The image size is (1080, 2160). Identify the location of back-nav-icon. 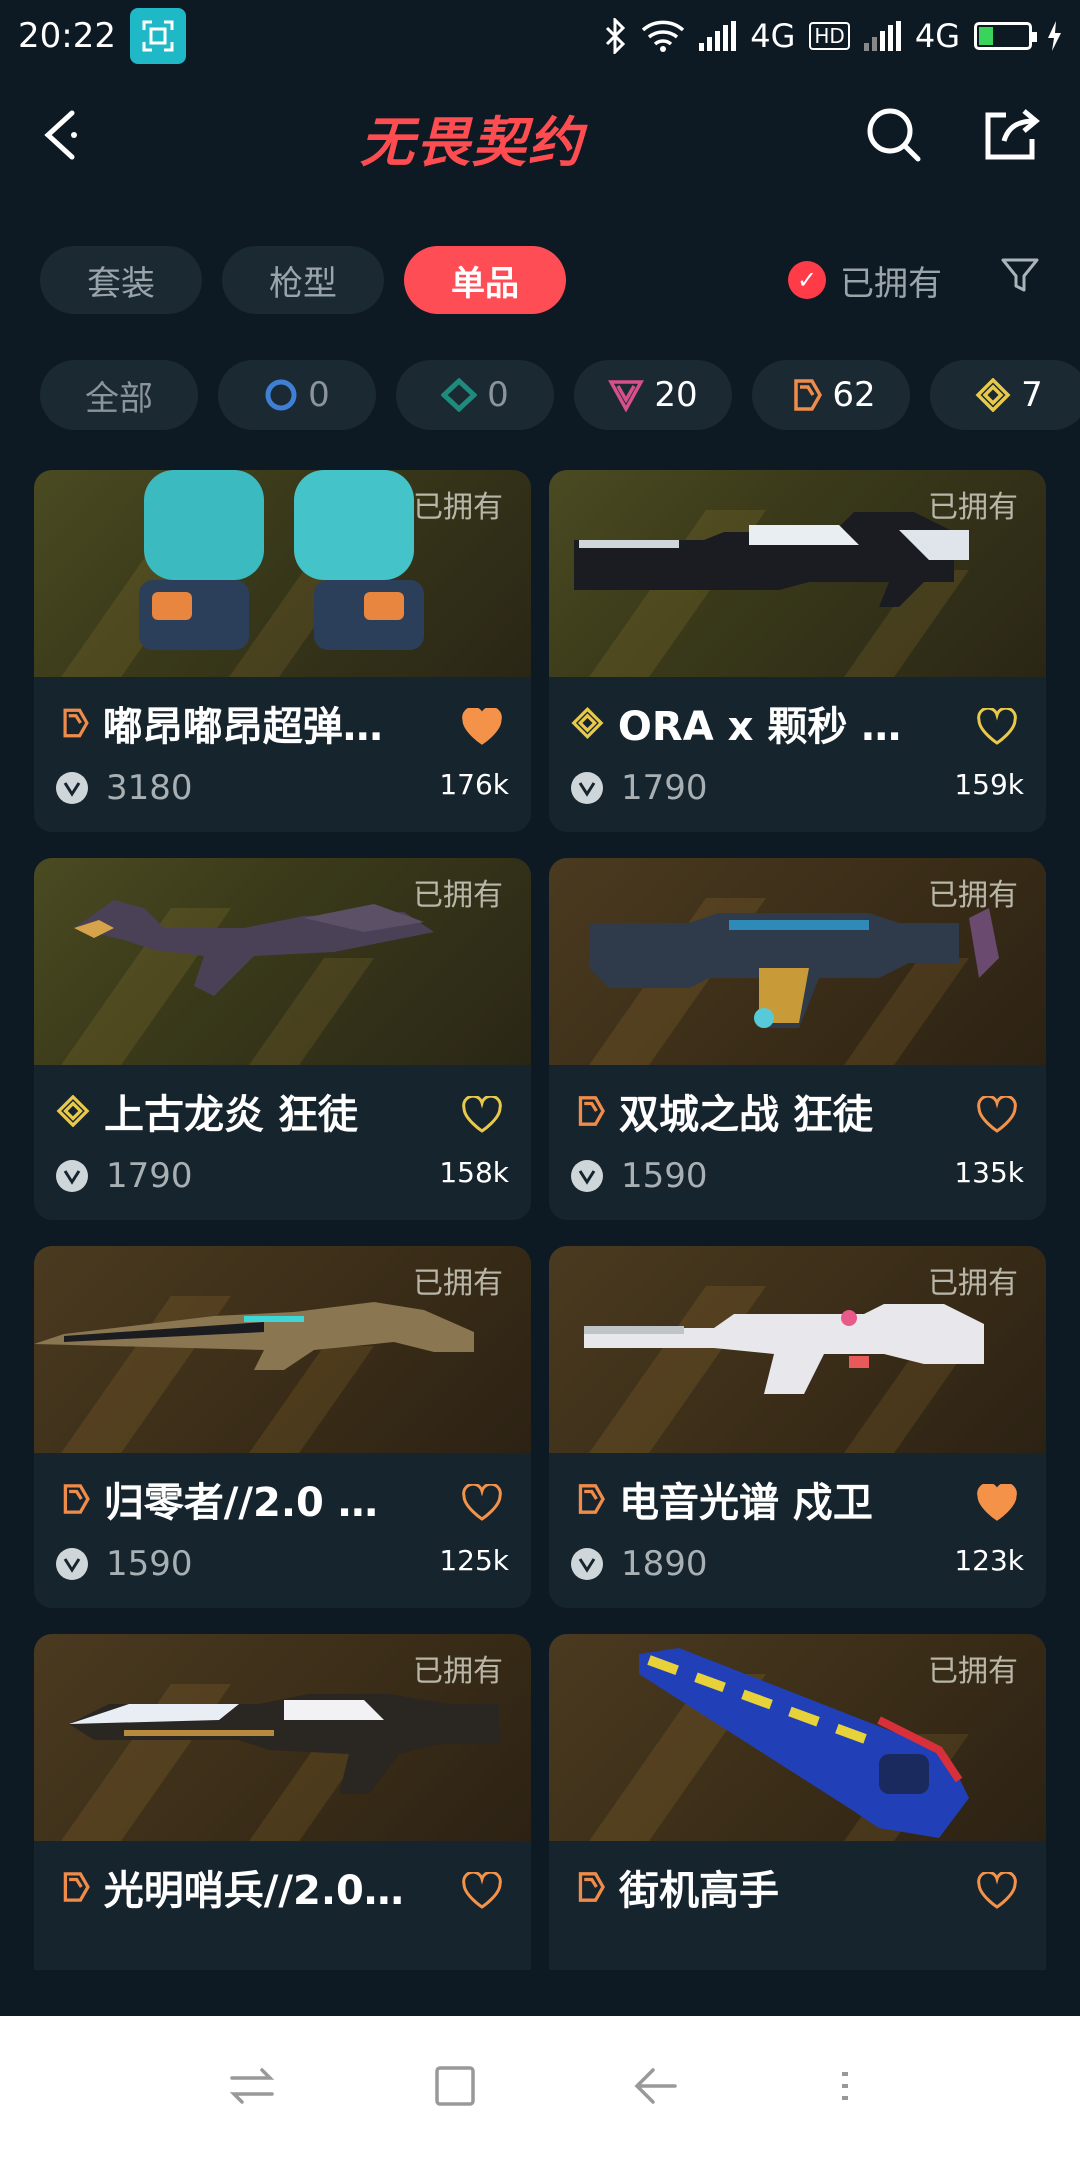
(656, 2088).